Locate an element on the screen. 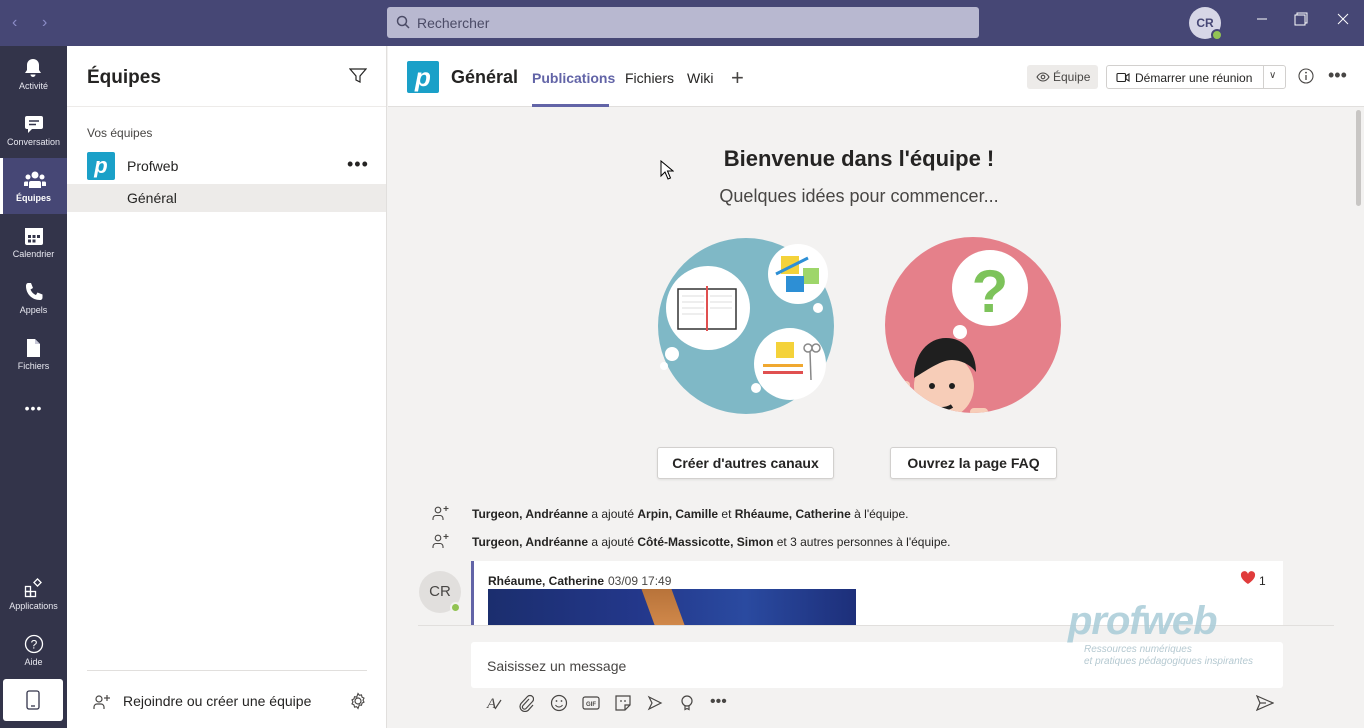 The height and width of the screenshot is (728, 1364). tab-wiki: Wiki is located at coordinates (700, 78).